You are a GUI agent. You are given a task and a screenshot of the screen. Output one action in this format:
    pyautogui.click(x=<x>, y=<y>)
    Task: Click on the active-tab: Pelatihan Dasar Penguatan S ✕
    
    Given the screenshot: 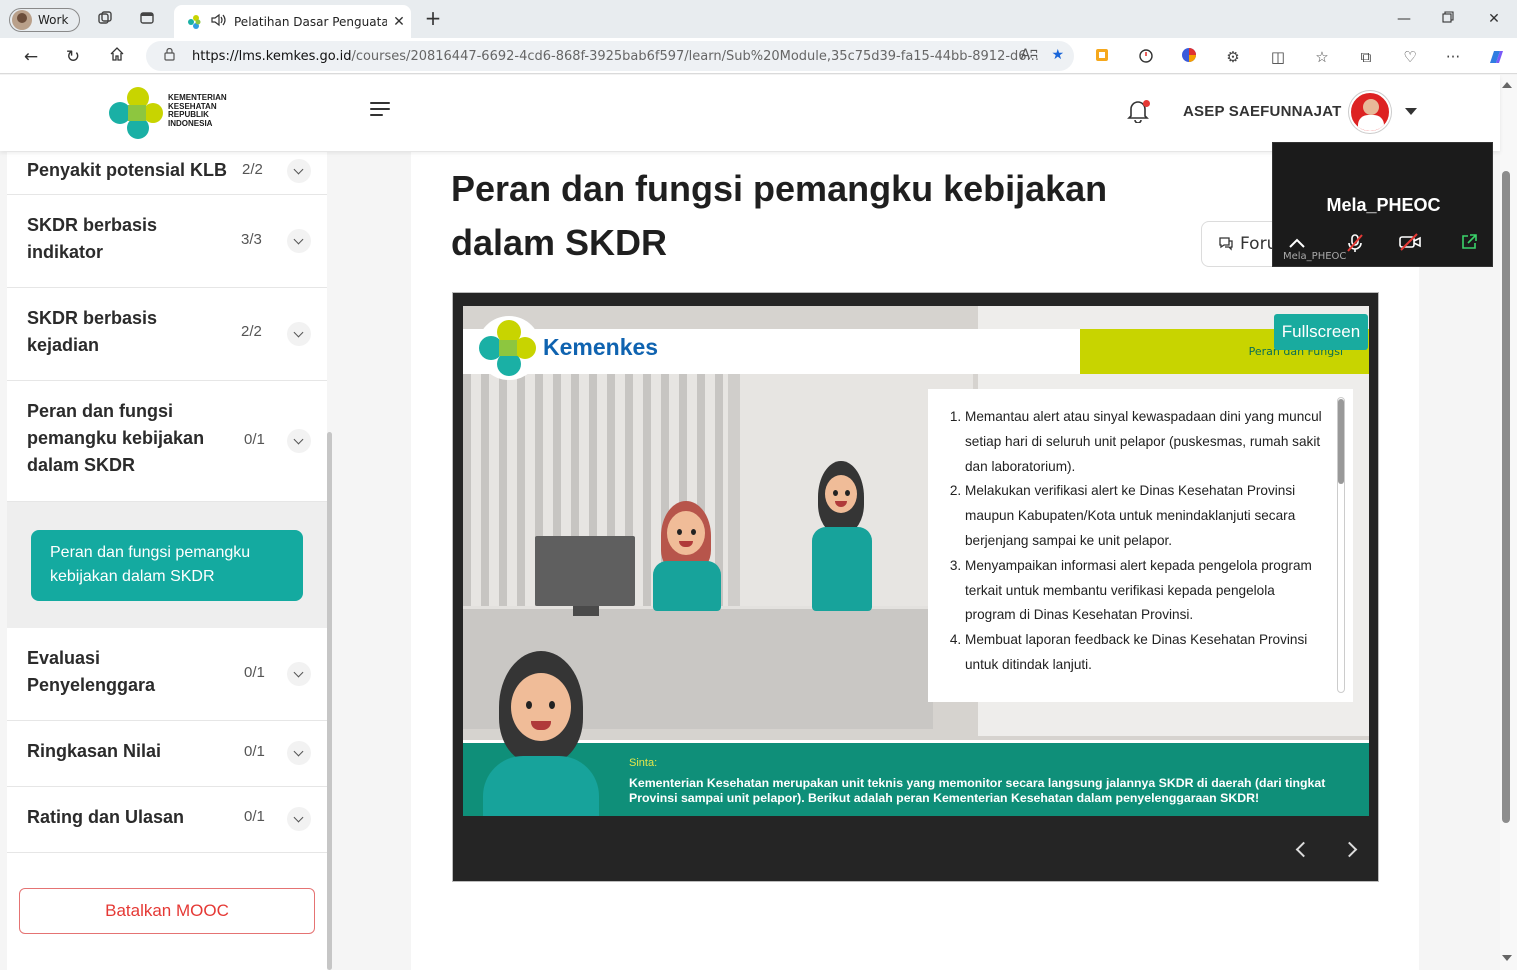 What is the action you would take?
    pyautogui.click(x=292, y=21)
    